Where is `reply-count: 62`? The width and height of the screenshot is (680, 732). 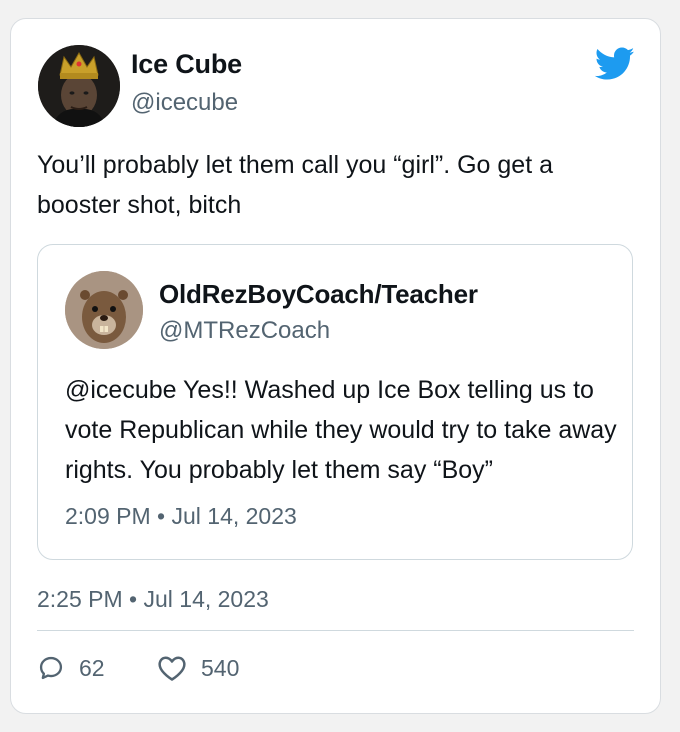 reply-count: 62 is located at coordinates (92, 667).